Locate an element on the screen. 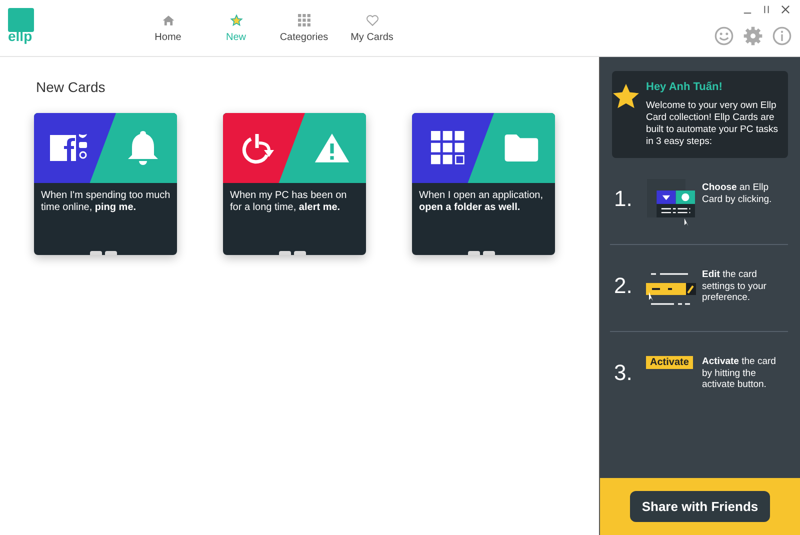  logo-square is located at coordinates (21, 20).